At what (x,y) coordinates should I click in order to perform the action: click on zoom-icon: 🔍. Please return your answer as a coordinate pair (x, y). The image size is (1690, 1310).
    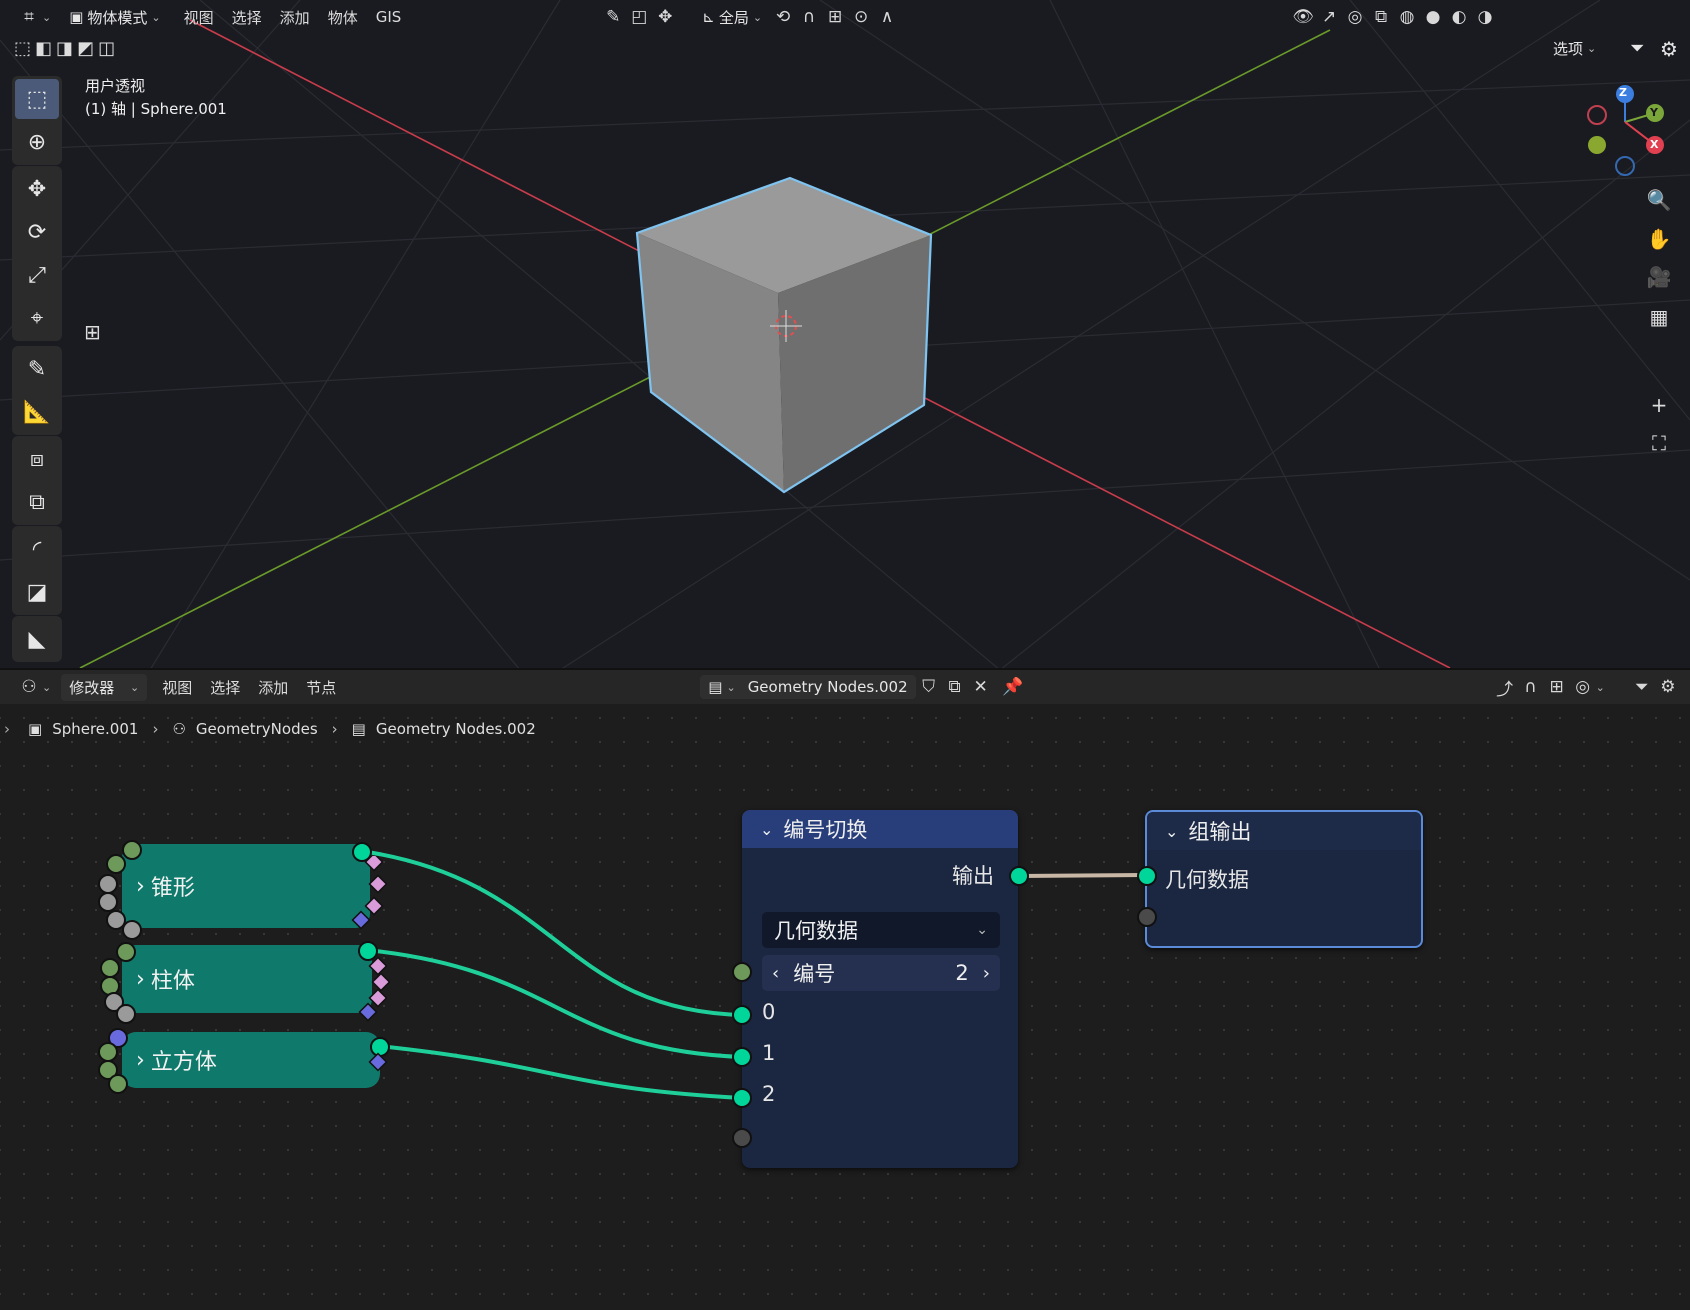
    Looking at the image, I should click on (1659, 200).